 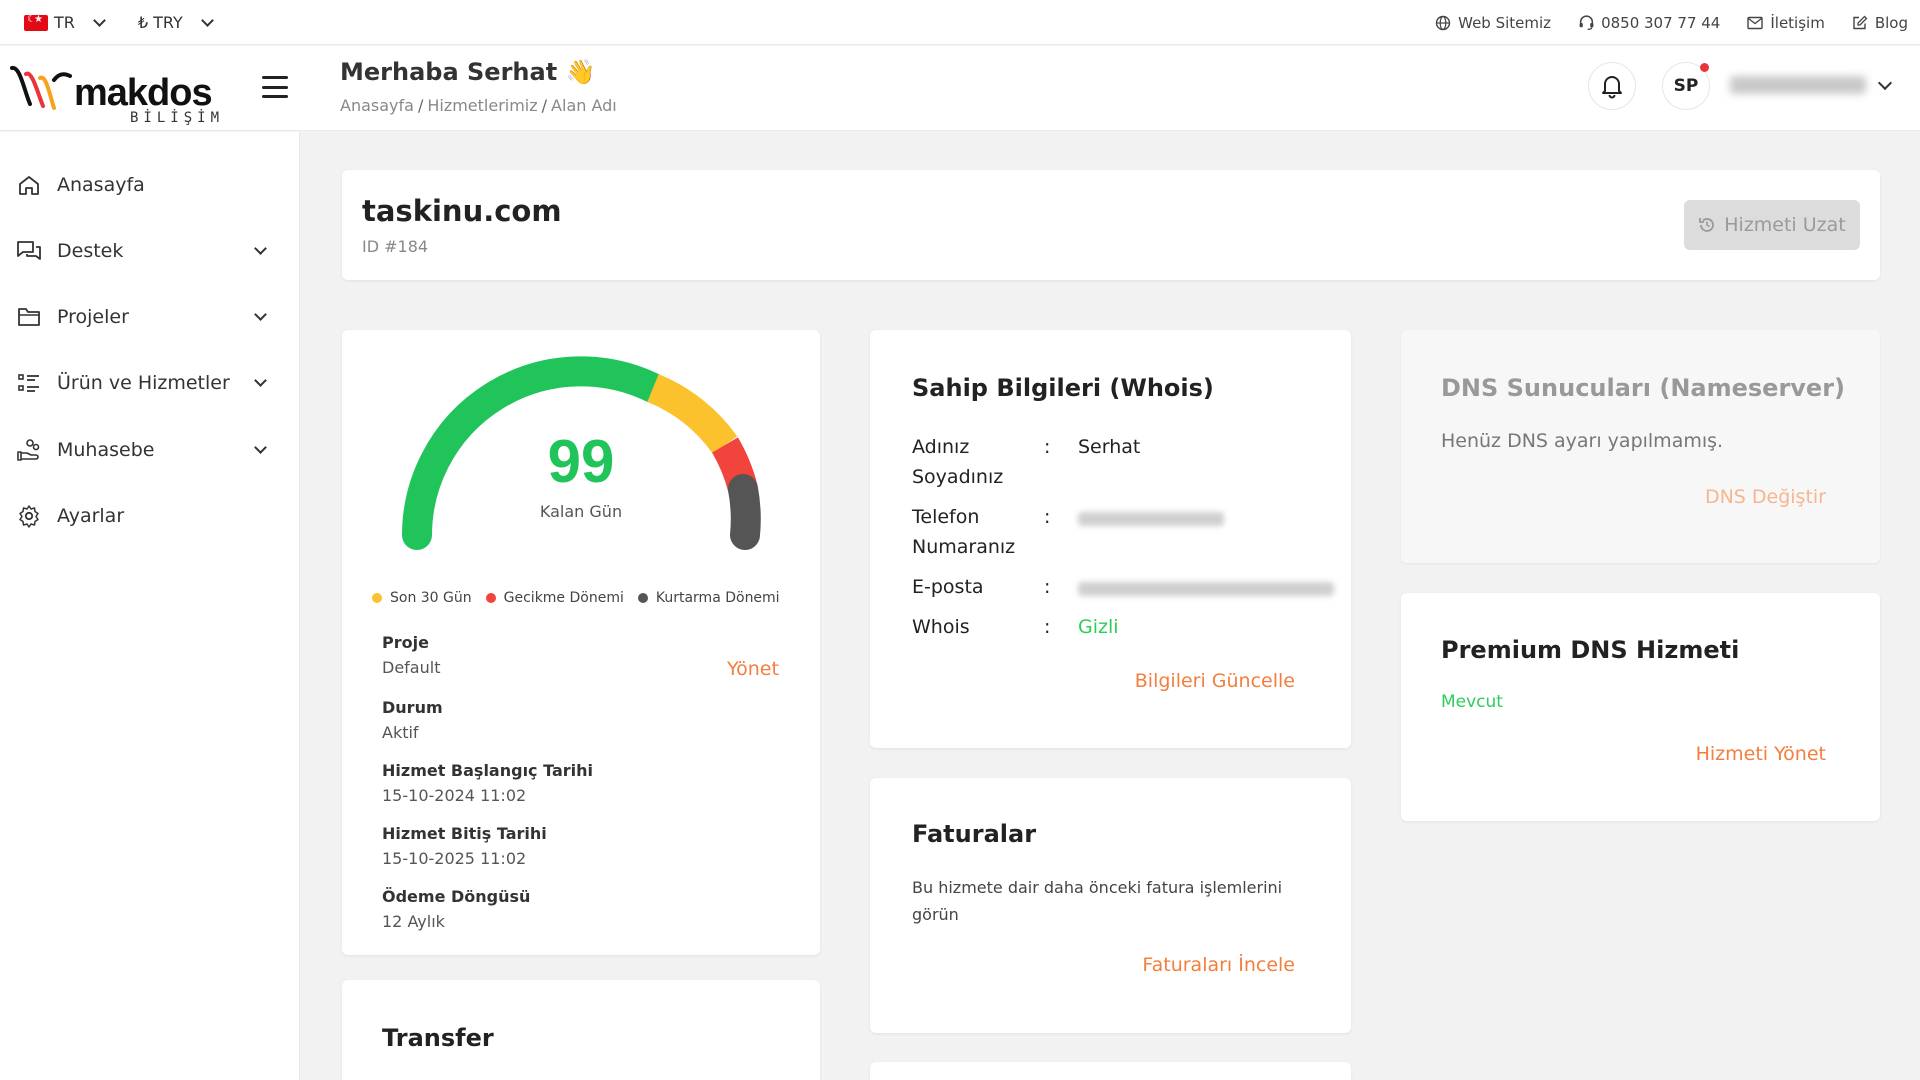 What do you see at coordinates (275, 87) in the screenshot?
I see `menu-toggle-icon` at bounding box center [275, 87].